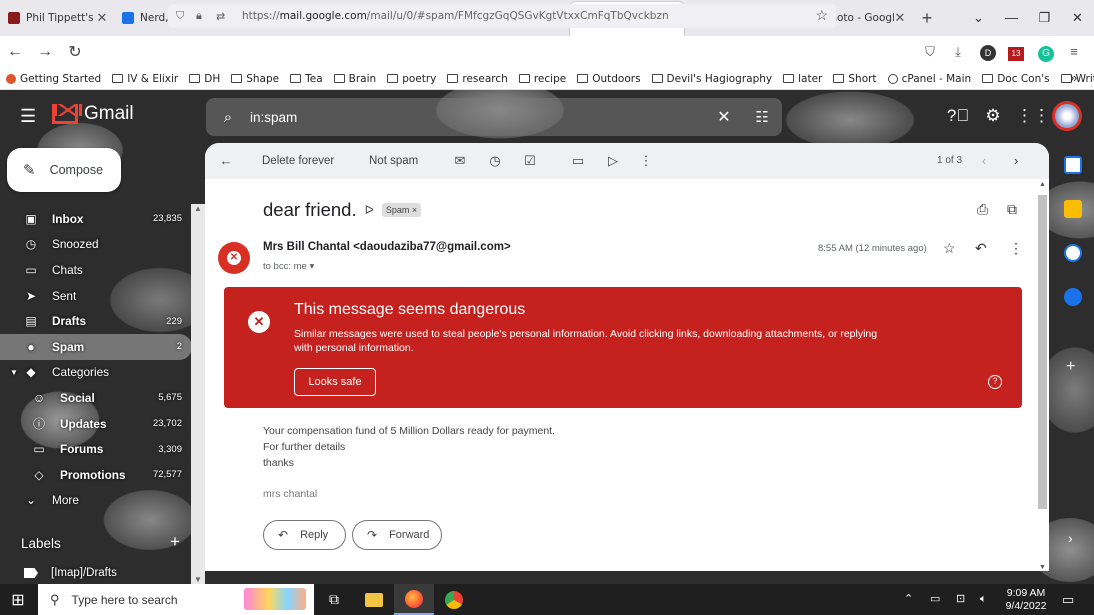 The width and height of the screenshot is (1094, 615). What do you see at coordinates (1041, 116) in the screenshot?
I see `apps-grid-icon: ⋮⋮⋮` at bounding box center [1041, 116].